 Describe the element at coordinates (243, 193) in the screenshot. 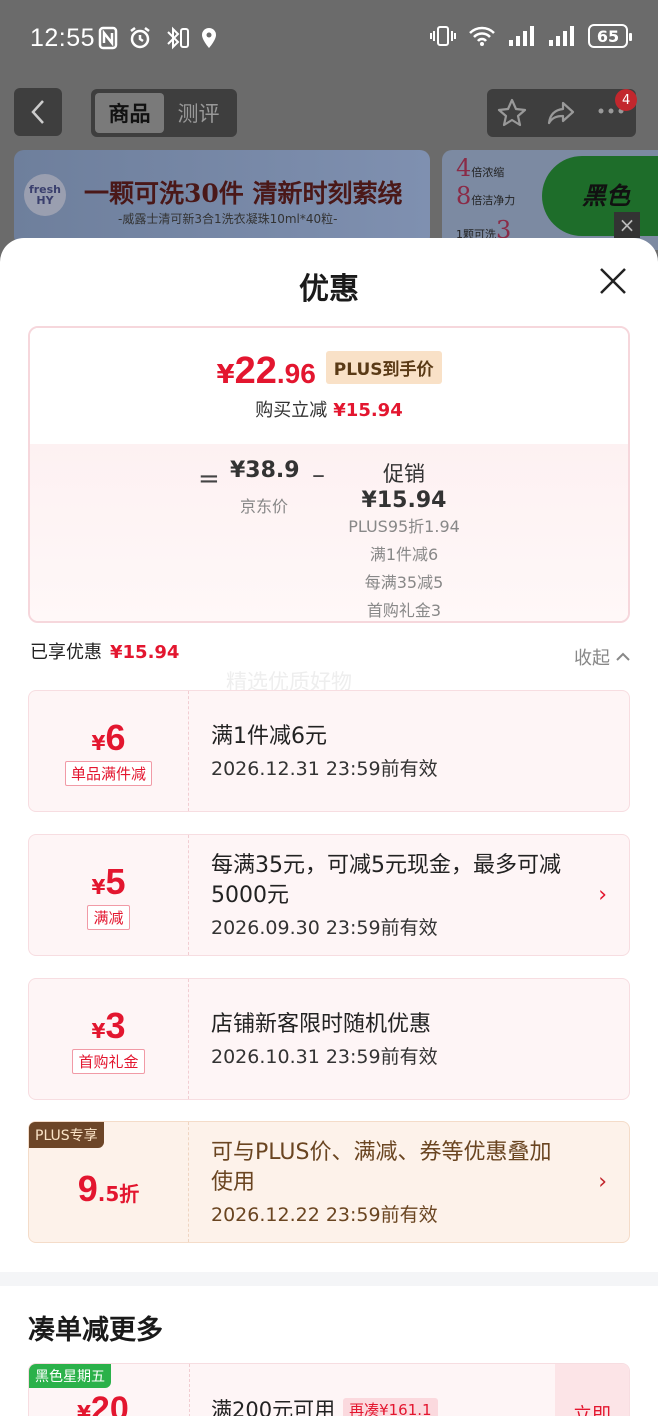

I see `banner-title: 一颗可洗30件 清新时刻萦绕` at that location.